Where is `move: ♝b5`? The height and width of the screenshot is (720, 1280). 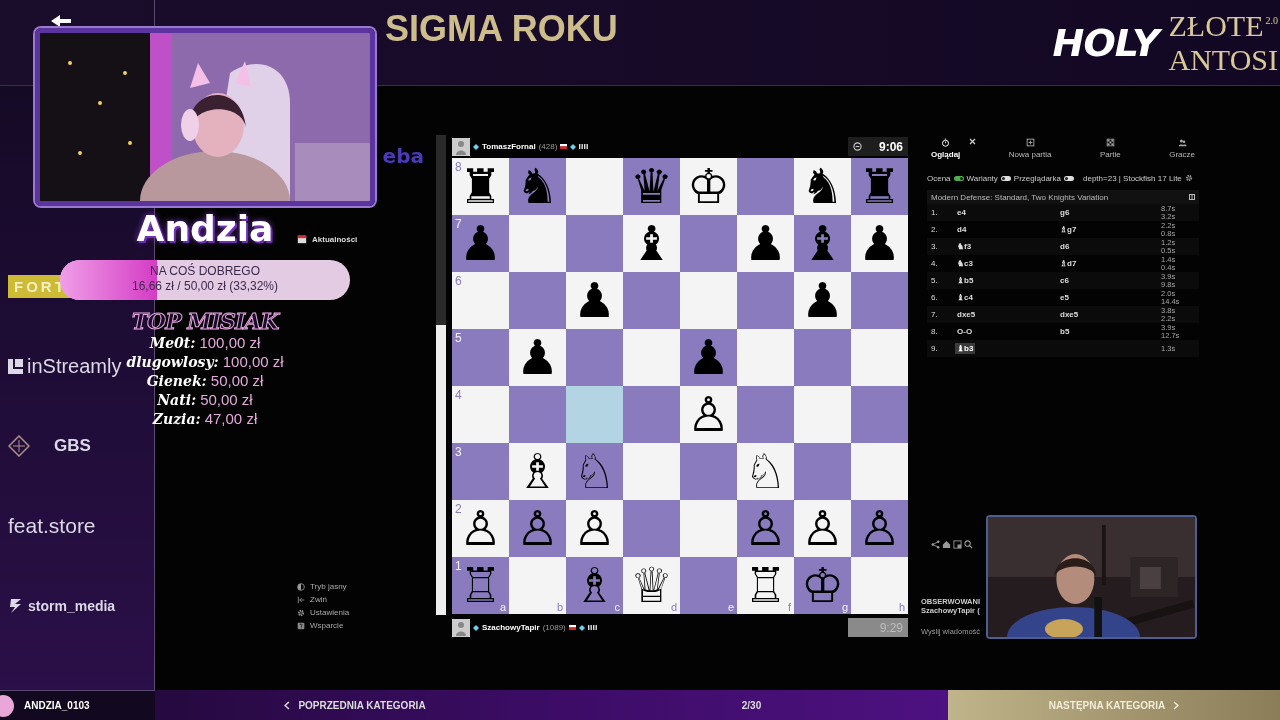
move: ♝b5 is located at coordinates (965, 280).